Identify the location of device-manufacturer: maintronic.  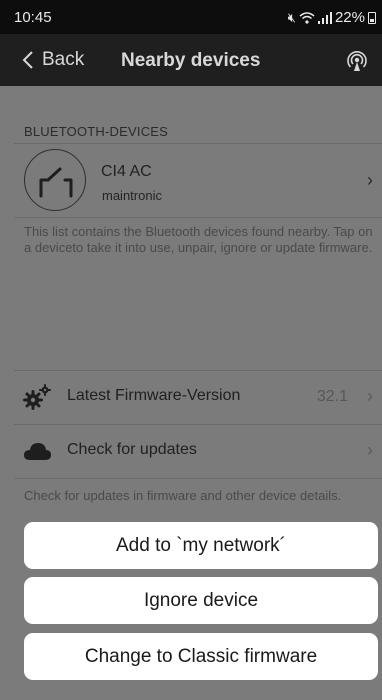
(132, 195).